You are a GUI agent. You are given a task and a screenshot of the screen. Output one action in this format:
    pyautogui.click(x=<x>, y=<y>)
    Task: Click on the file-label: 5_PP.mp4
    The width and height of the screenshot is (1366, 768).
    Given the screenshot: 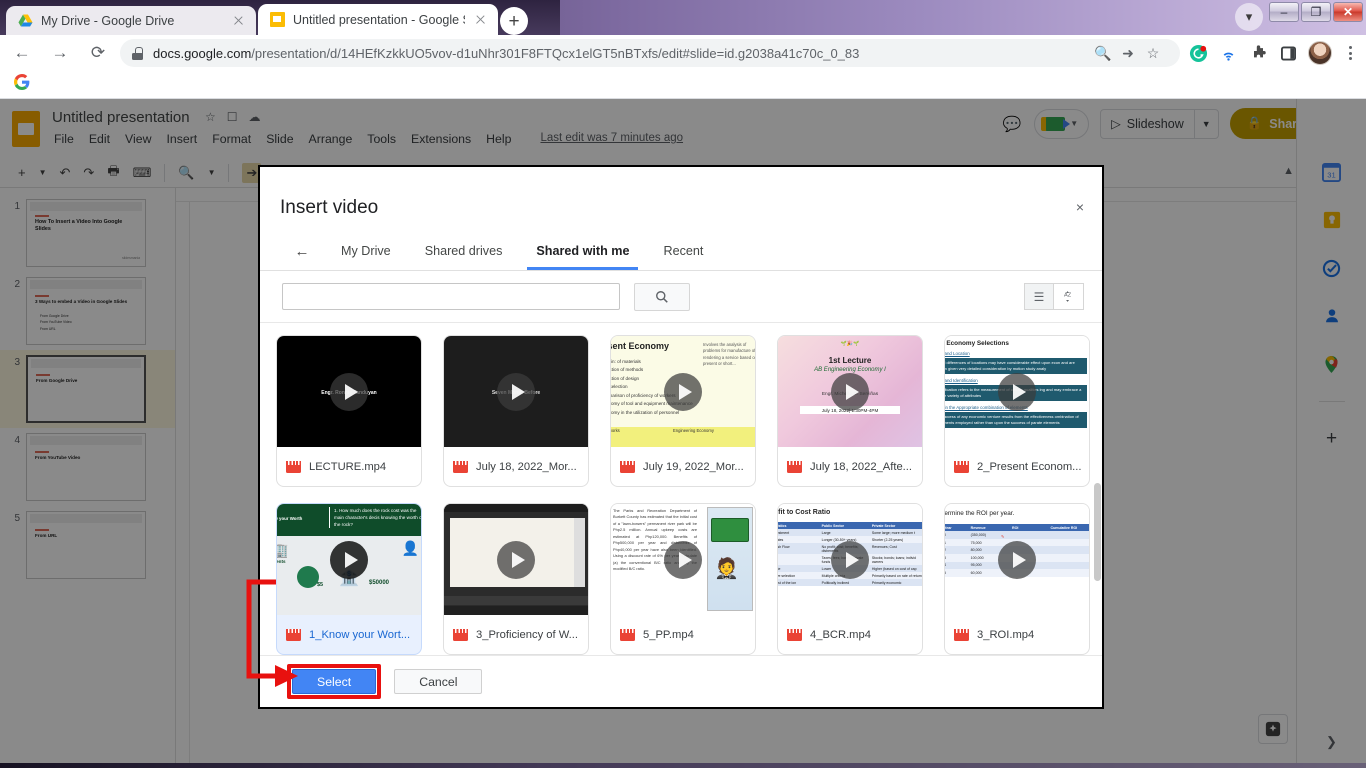 What is the action you would take?
    pyautogui.click(x=683, y=634)
    